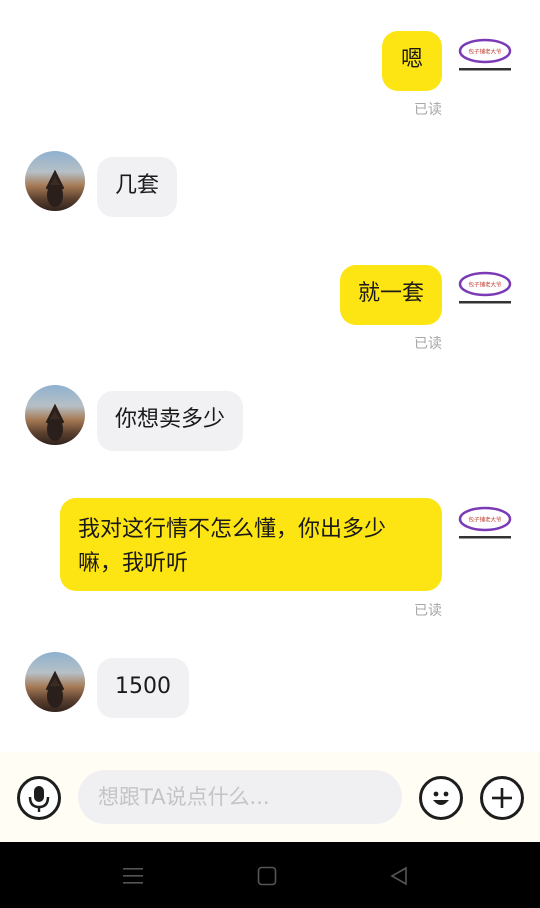  What do you see at coordinates (170, 421) in the screenshot?
I see `incoming-message-bubble: 你想卖多少` at bounding box center [170, 421].